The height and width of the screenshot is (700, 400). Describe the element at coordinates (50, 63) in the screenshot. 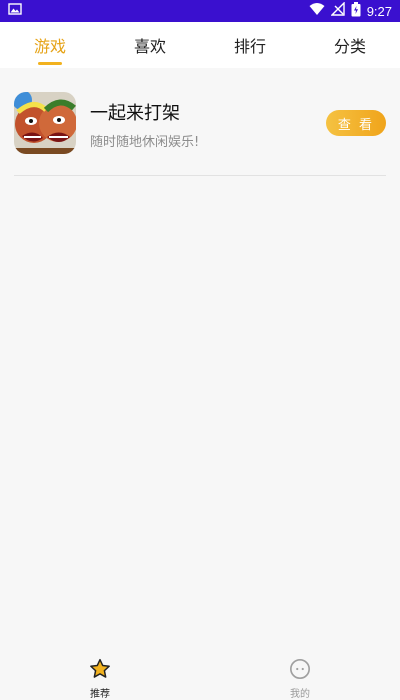

I see `active-tab-indicator` at that location.